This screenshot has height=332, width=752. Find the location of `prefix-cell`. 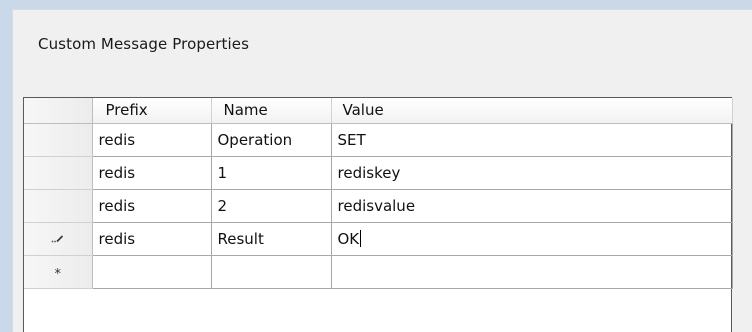

prefix-cell is located at coordinates (152, 272).